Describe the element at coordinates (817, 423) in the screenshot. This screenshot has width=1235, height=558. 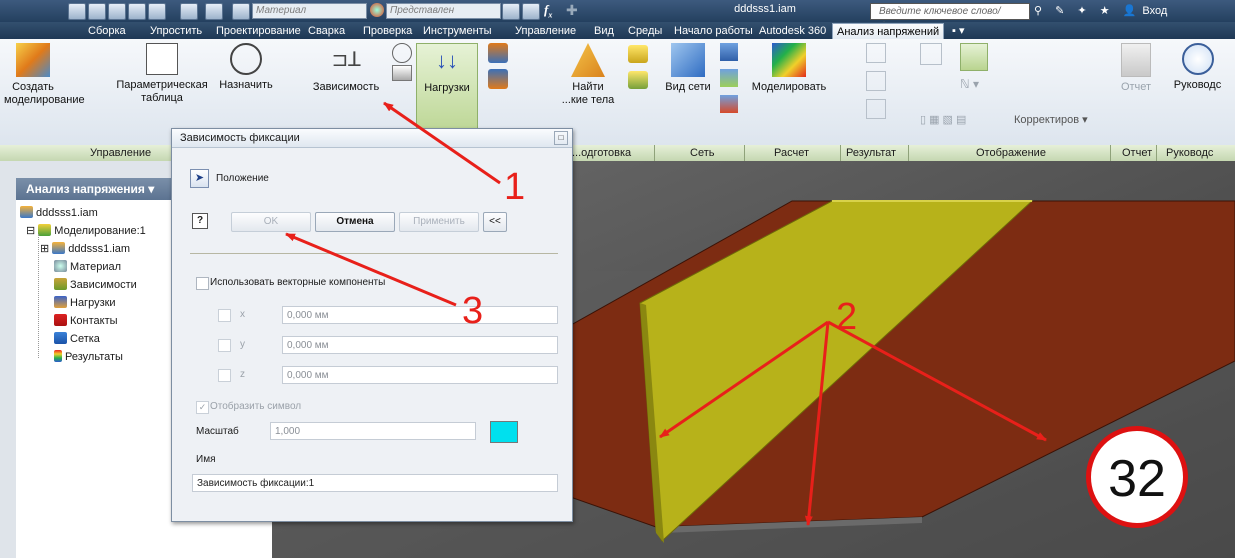
I see `arrow-2b` at that location.